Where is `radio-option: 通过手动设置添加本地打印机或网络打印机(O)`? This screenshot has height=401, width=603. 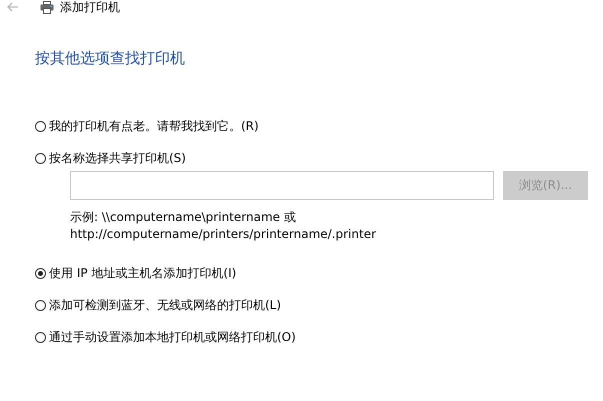
radio-option: 通过手动设置添加本地打印机或网络打印机(O) is located at coordinates (165, 337).